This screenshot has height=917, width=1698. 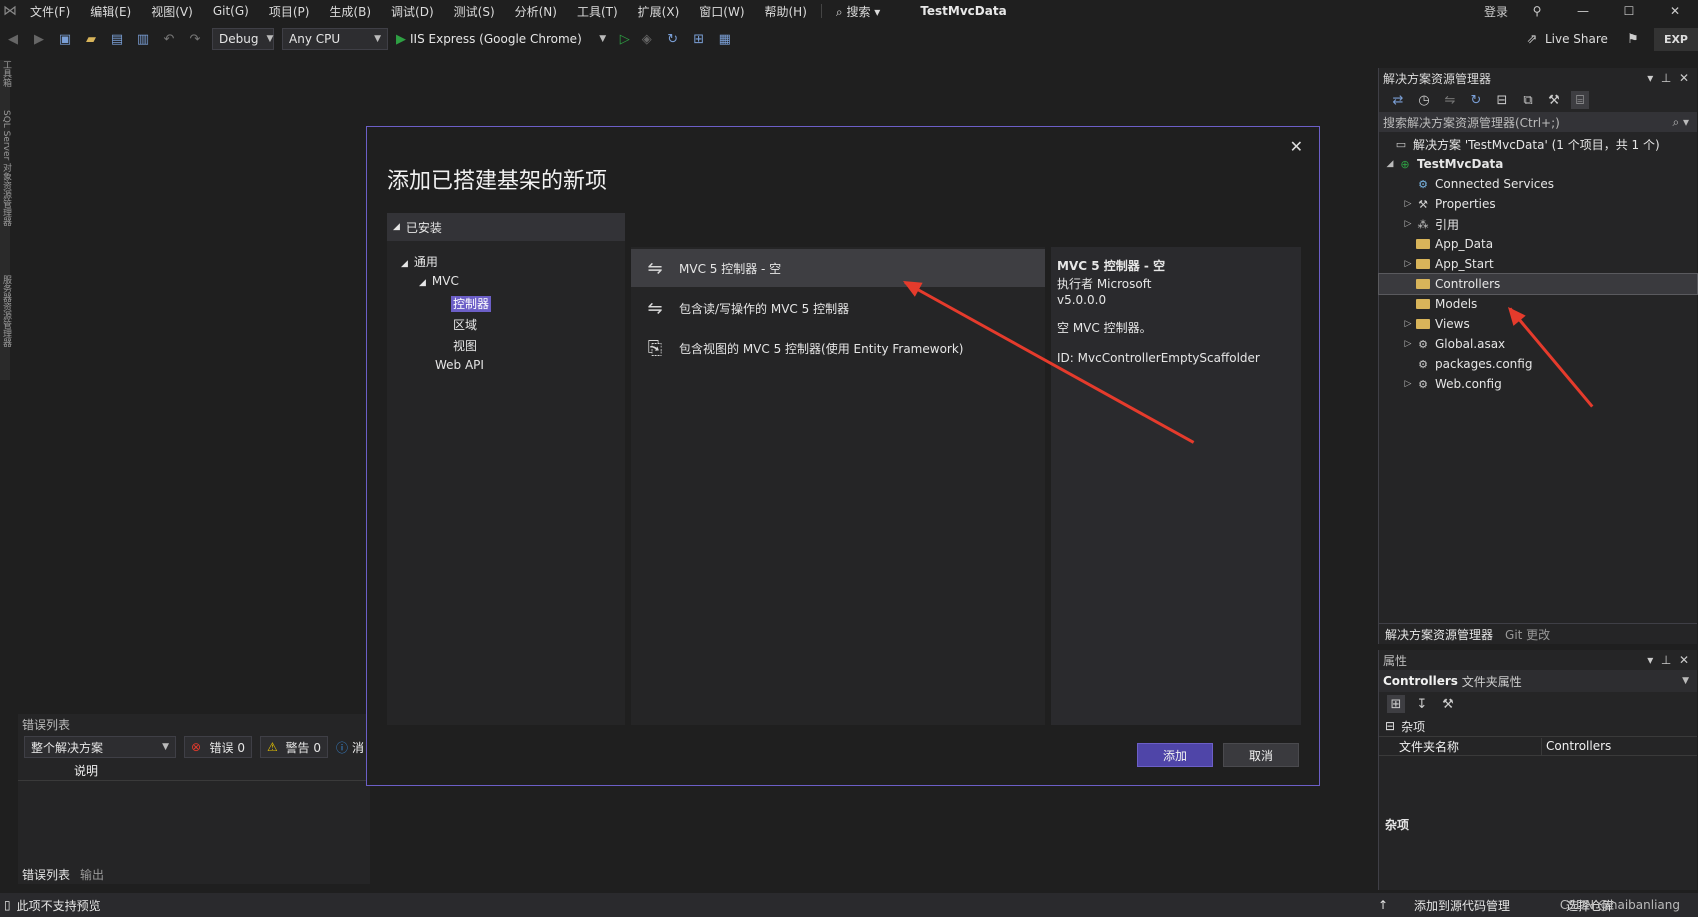 What do you see at coordinates (243, 39) in the screenshot?
I see `config-select: Debug ▼` at bounding box center [243, 39].